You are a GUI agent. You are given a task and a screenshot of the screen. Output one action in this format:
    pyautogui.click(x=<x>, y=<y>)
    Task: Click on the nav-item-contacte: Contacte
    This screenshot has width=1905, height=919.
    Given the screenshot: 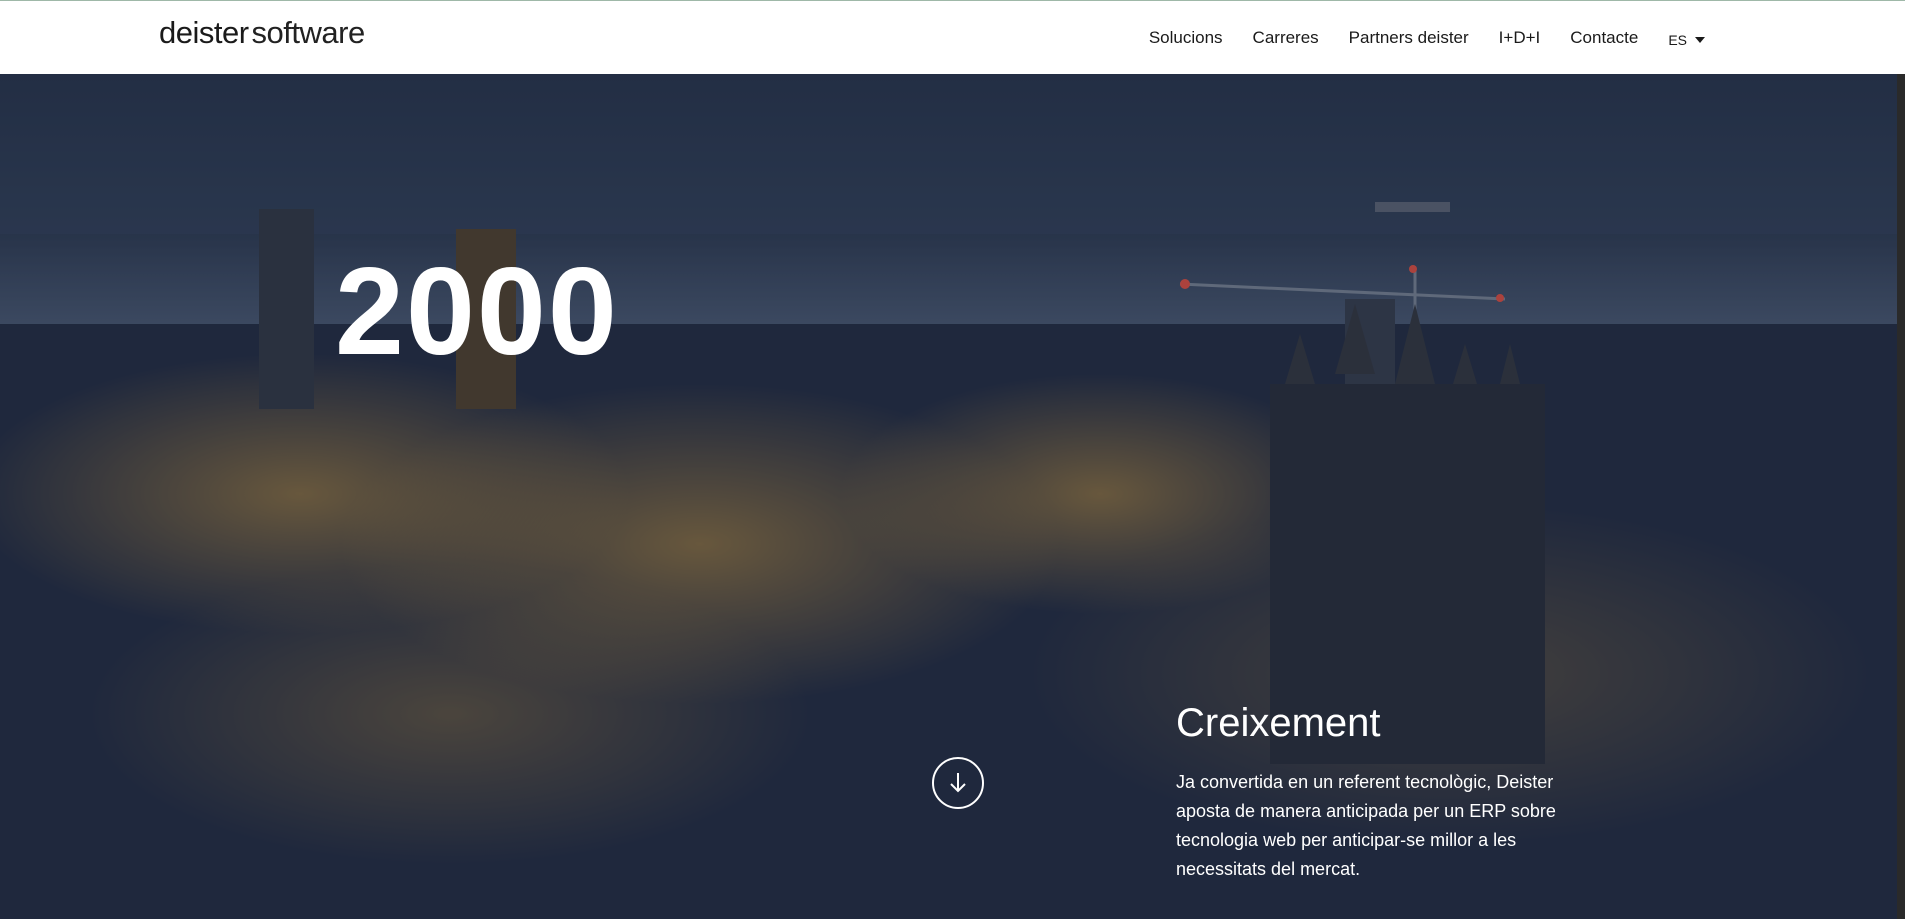 What is the action you would take?
    pyautogui.click(x=1604, y=38)
    